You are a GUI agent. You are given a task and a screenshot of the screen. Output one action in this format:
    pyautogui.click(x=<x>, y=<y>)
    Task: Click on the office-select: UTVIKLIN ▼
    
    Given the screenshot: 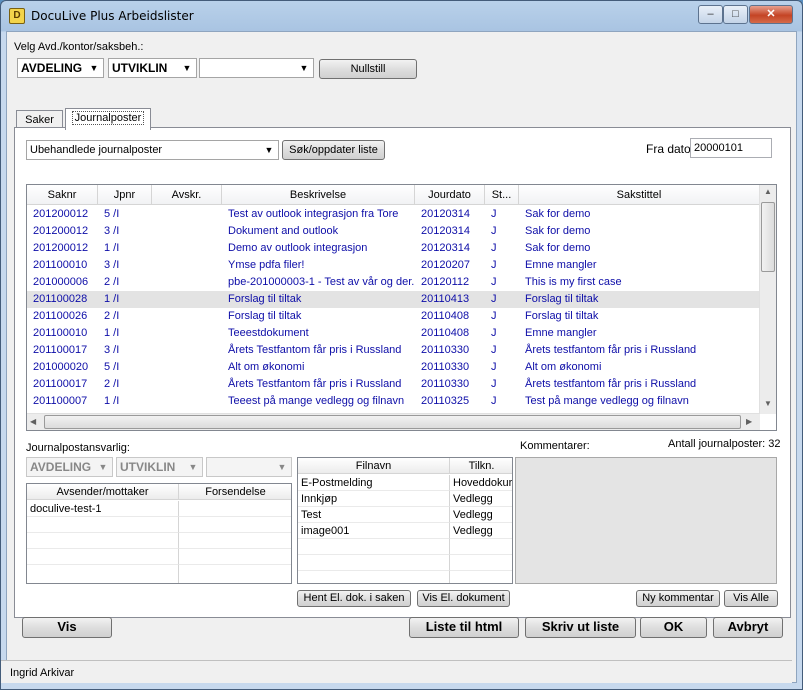 What is the action you would take?
    pyautogui.click(x=152, y=68)
    